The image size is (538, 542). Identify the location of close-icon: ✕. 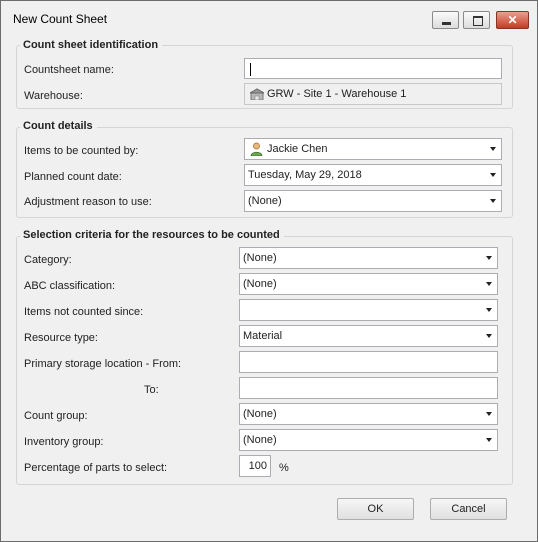
(512, 20).